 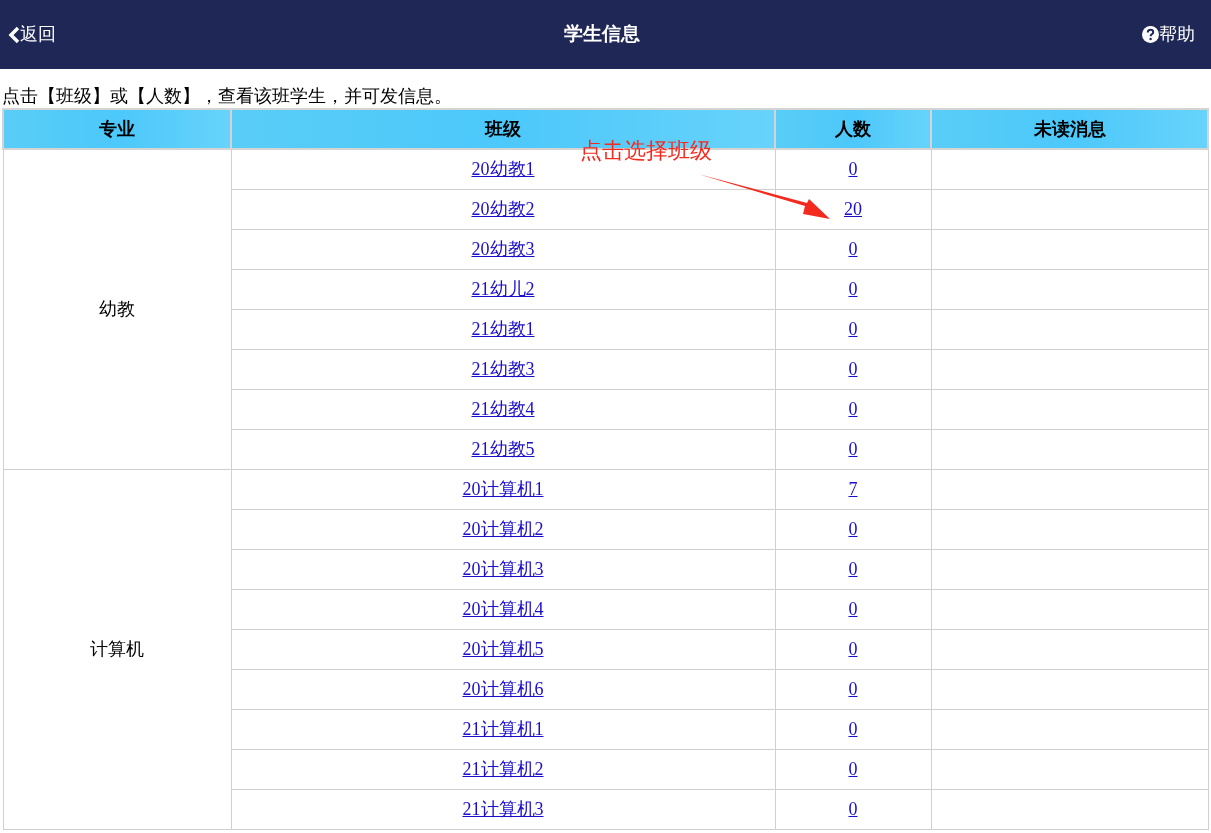 I want to click on count-link: 7, so click(x=853, y=488).